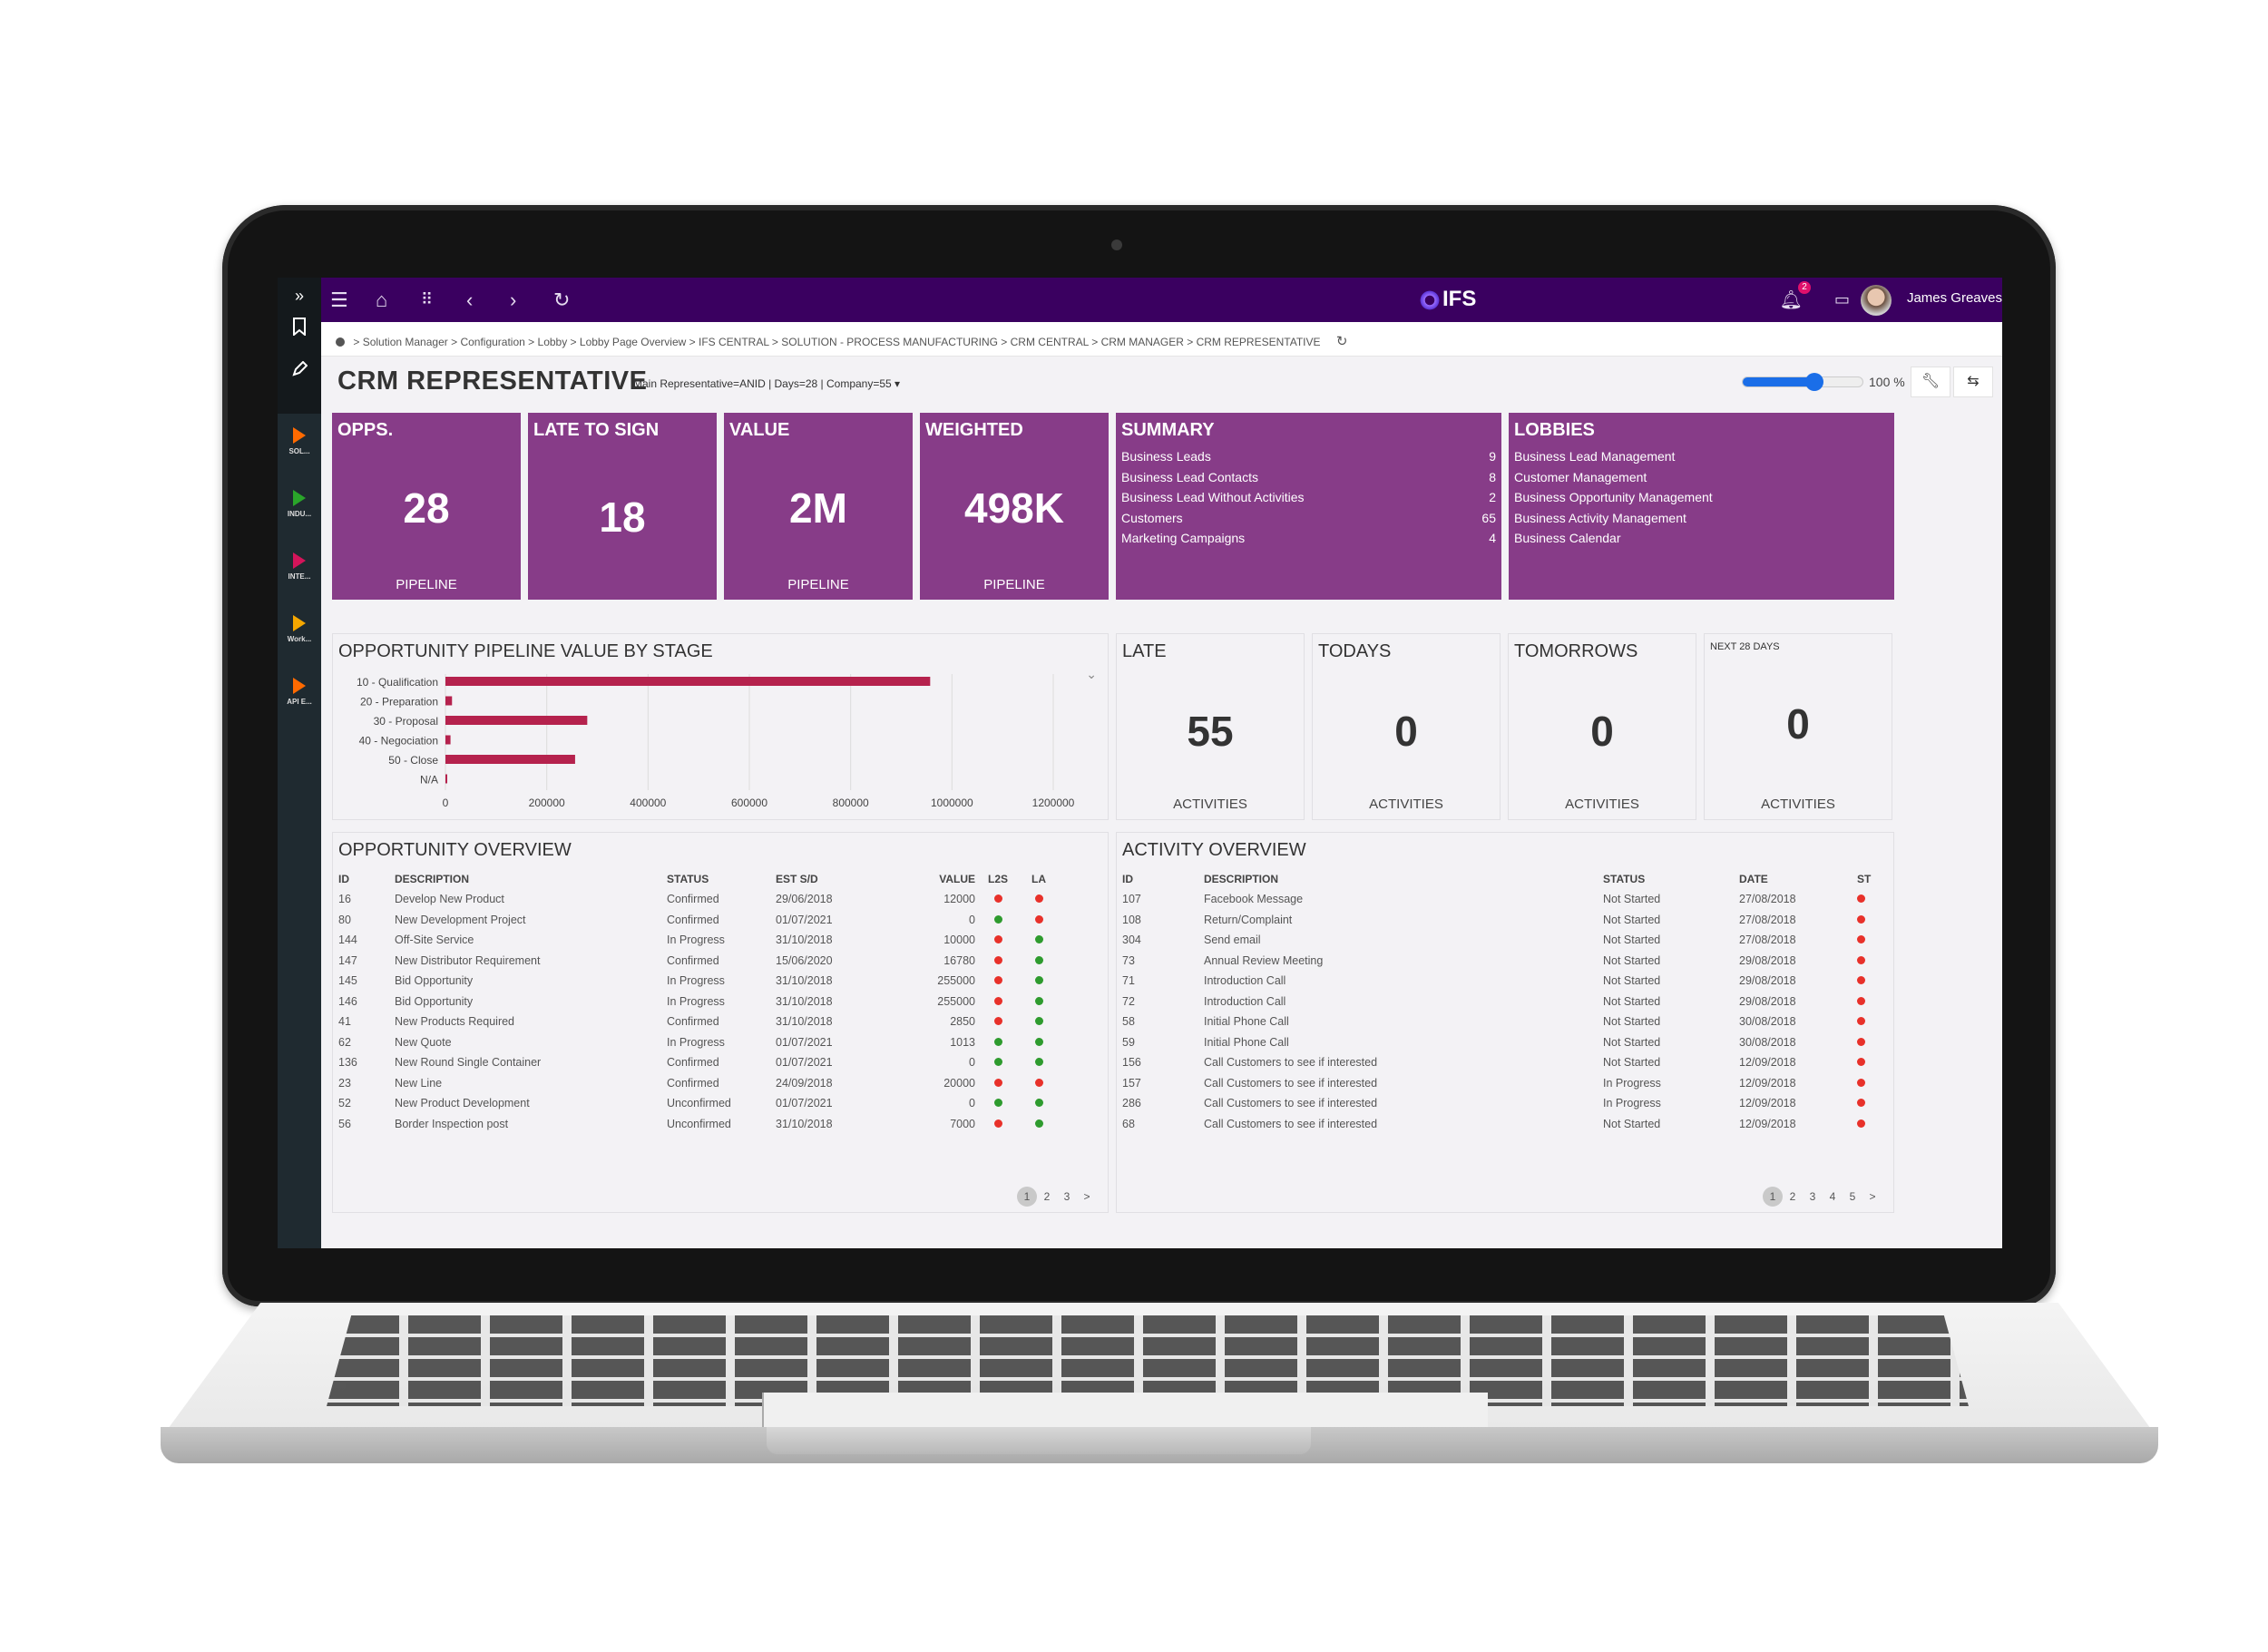 The height and width of the screenshot is (1652, 2268). I want to click on activity-pagination: 1 2 3 4 5 >, so click(1823, 1197).